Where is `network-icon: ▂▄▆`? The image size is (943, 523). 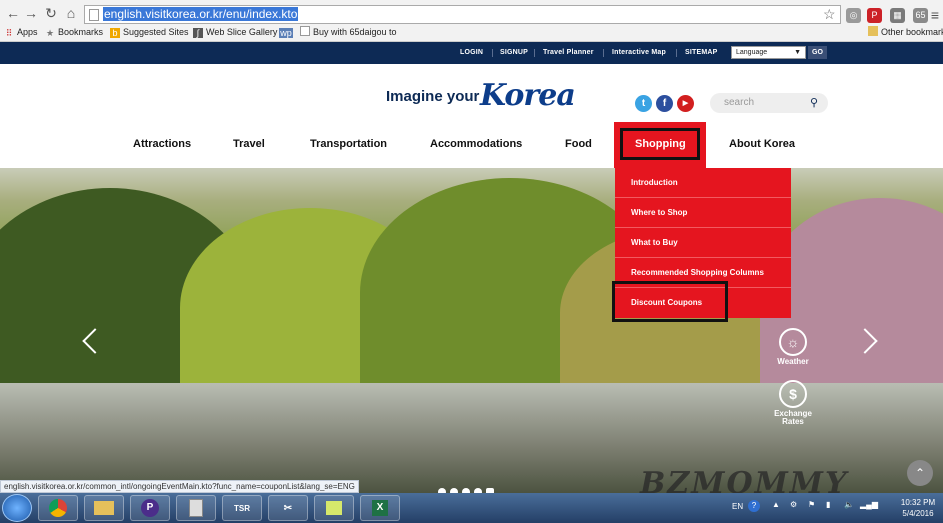 network-icon: ▂▄▆ is located at coordinates (869, 504).